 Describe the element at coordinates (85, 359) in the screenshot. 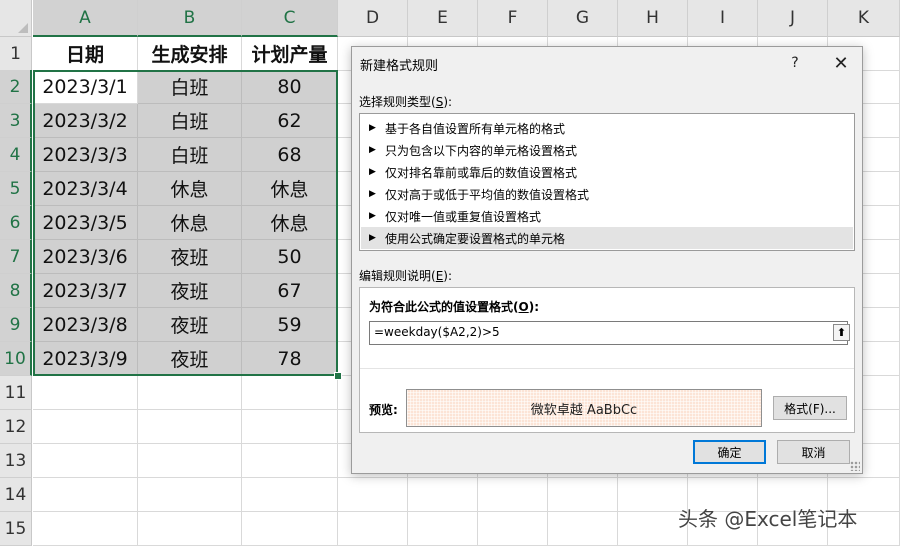

I see `table-cell: 2023/3/9` at that location.